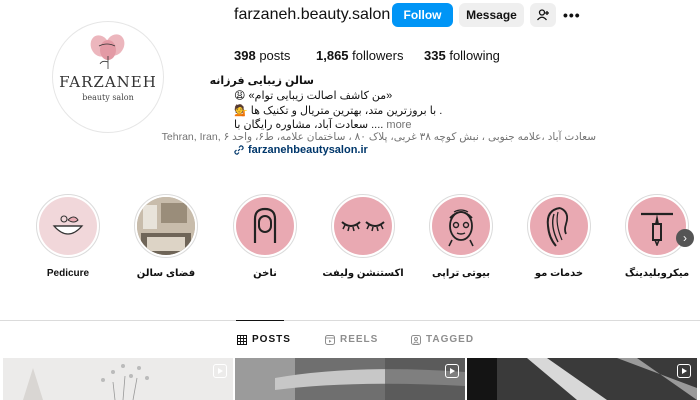  Describe the element at coordinates (261, 81) in the screenshot. I see `bio-name: سالن زیبایی فرزانه` at that location.